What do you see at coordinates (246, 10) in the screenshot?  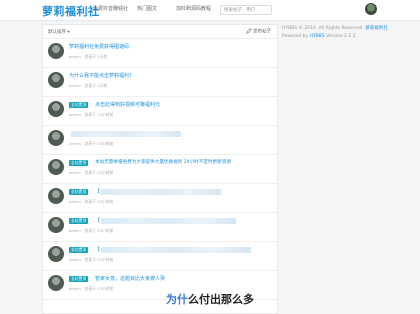 I see `search-input: 搜索帖子、用户` at bounding box center [246, 10].